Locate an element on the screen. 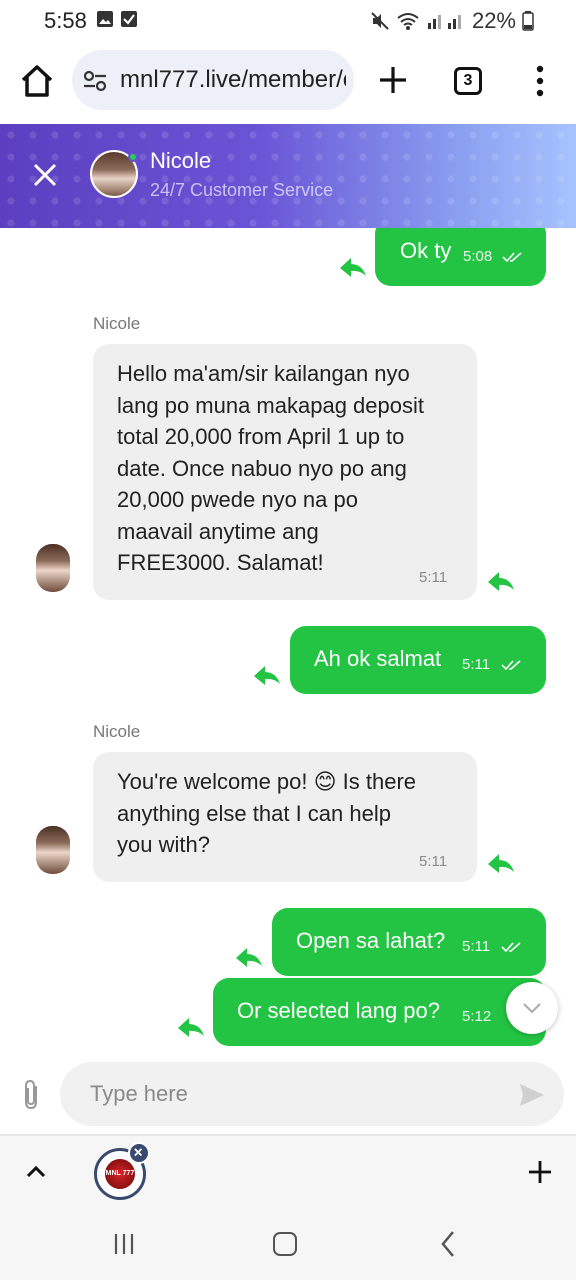 The height and width of the screenshot is (1280, 576). message-text: Ah ok salmat is located at coordinates (378, 658).